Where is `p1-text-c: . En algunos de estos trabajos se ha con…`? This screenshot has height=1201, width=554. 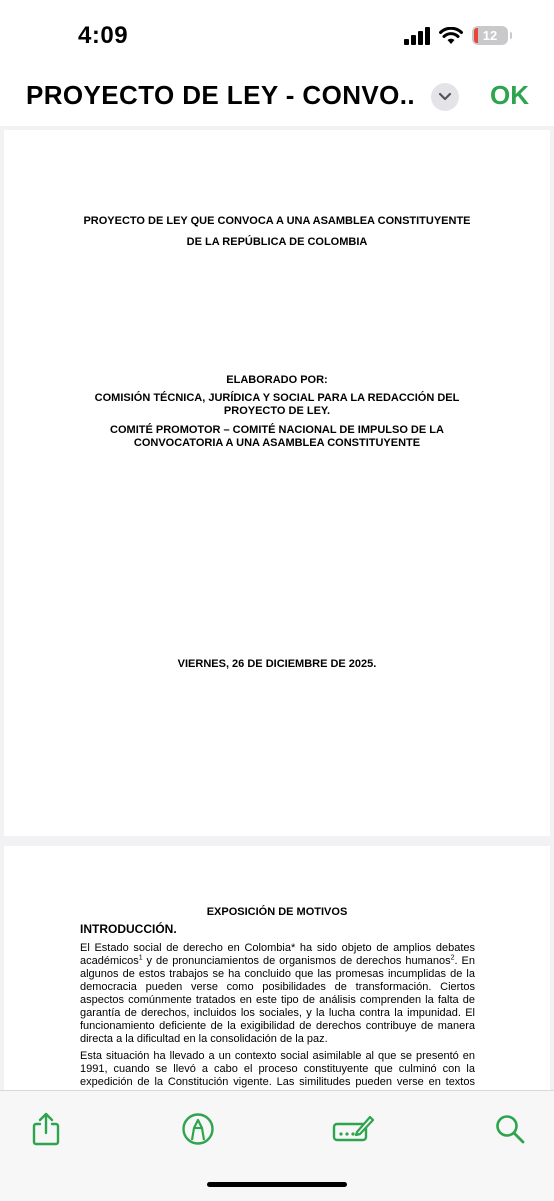
p1-text-c: . En algunos de estos trabajos se ha con… is located at coordinates (277, 1000).